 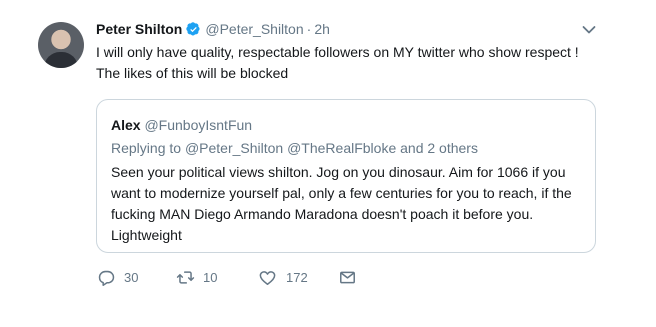 What do you see at coordinates (117, 277) in the screenshot?
I see `reply-button: 30` at bounding box center [117, 277].